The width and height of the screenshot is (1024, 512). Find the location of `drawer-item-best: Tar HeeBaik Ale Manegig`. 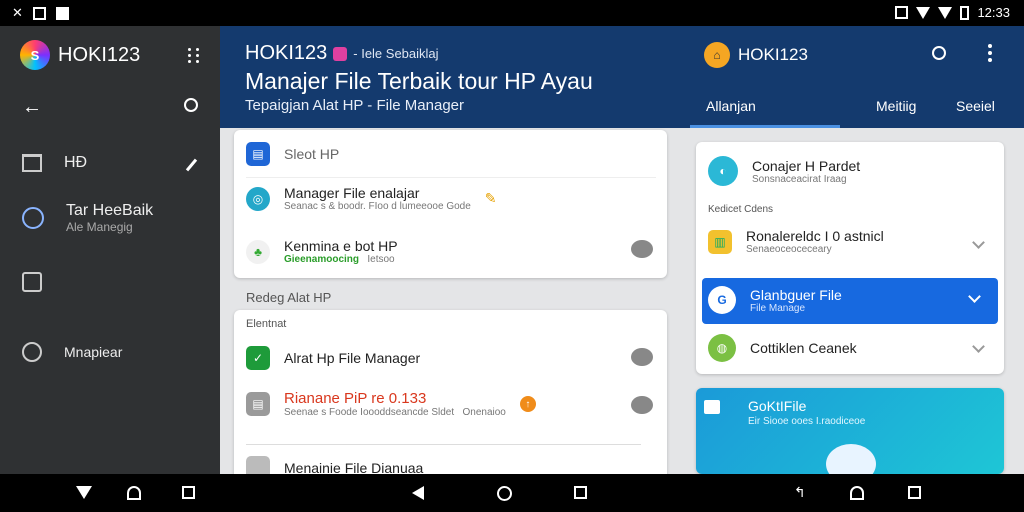

drawer-item-best: Tar HeeBaik Ale Manegig is located at coordinates (87, 218).